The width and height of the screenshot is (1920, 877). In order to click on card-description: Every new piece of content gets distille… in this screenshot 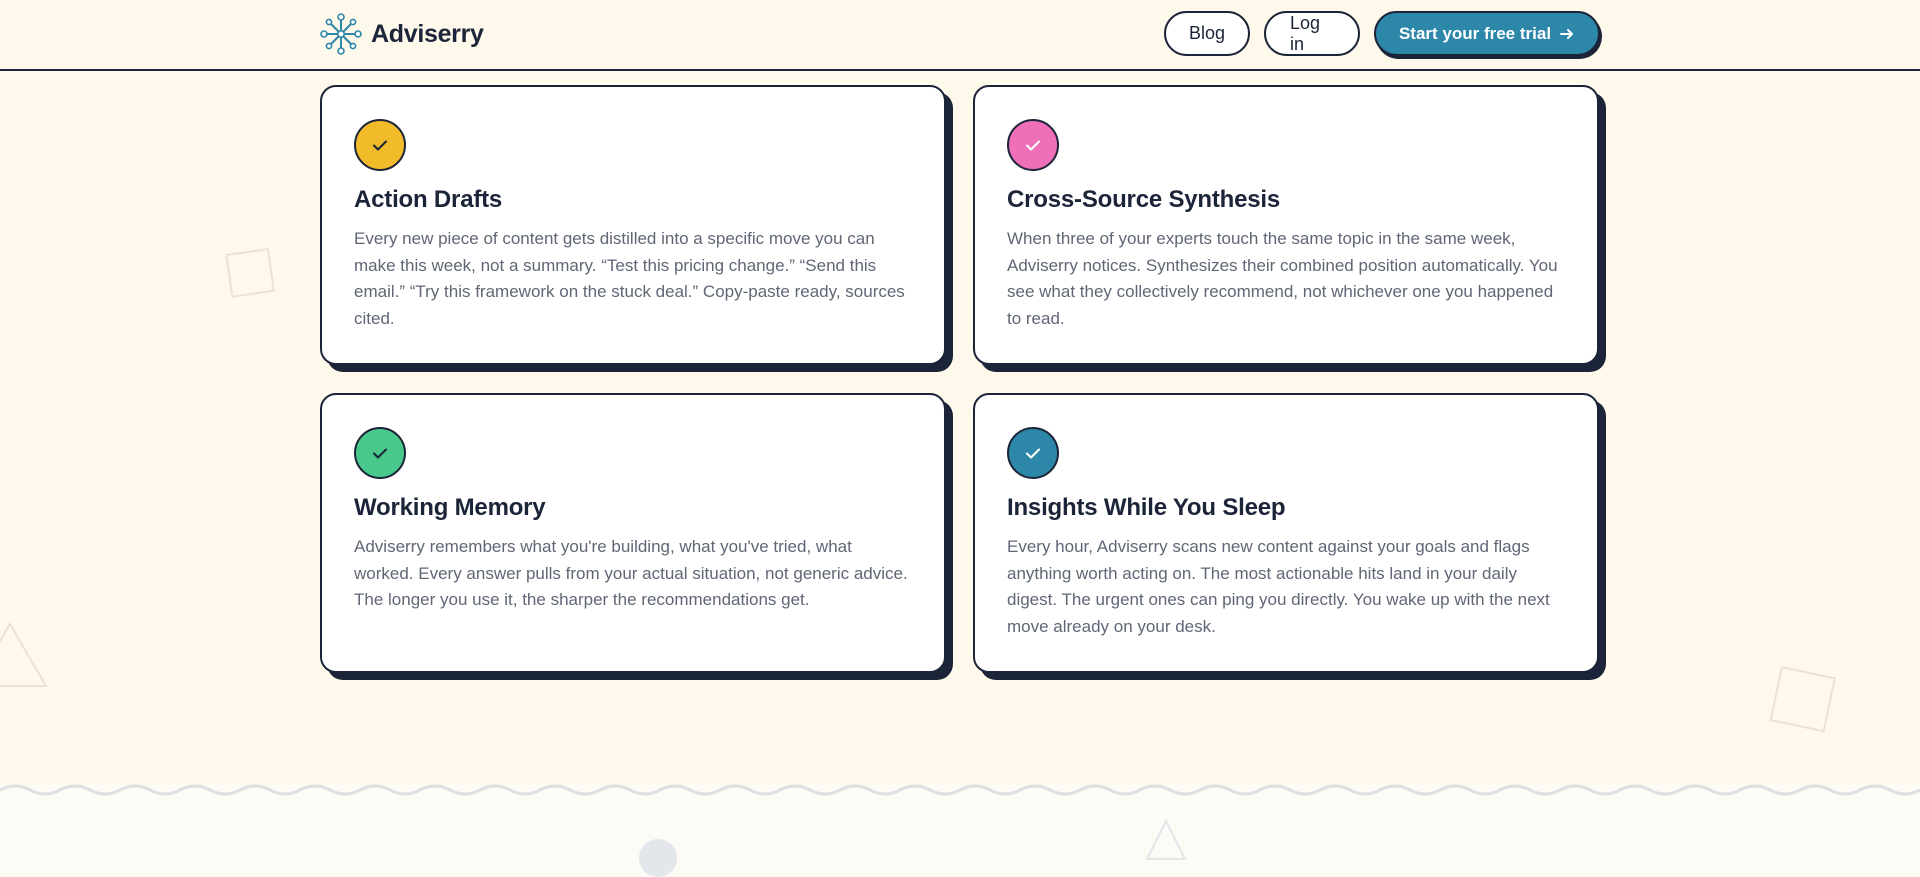, I will do `click(629, 278)`.